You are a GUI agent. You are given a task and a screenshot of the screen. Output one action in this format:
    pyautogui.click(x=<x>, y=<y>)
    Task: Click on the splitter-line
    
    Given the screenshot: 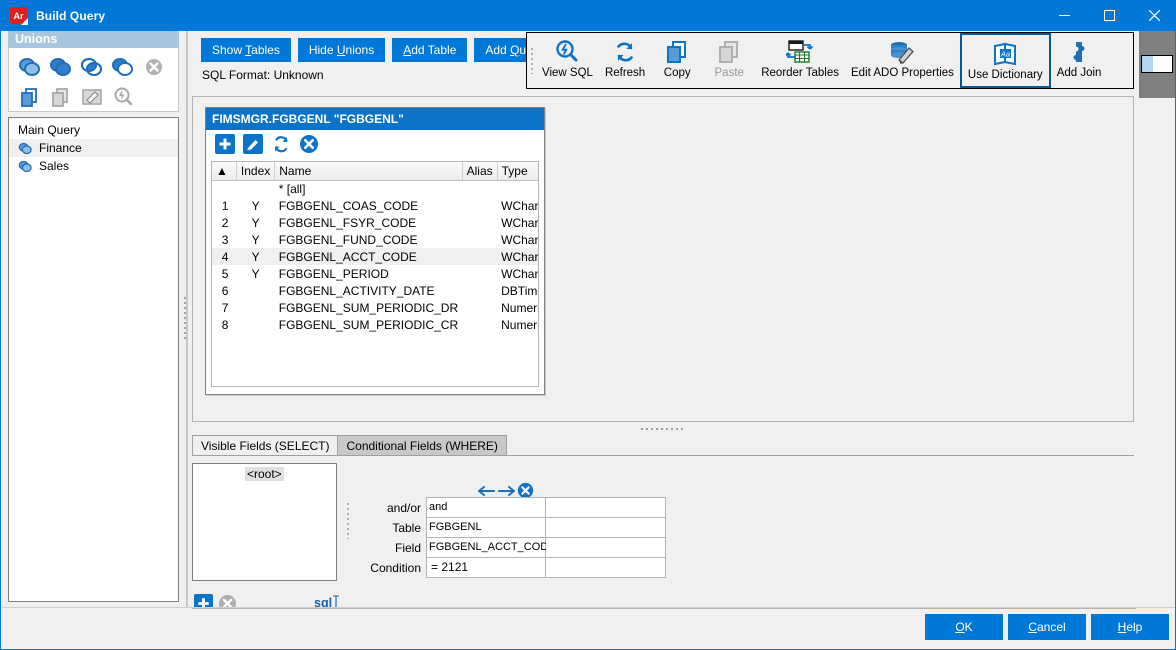 What is the action you would take?
    pyautogui.click(x=187, y=319)
    